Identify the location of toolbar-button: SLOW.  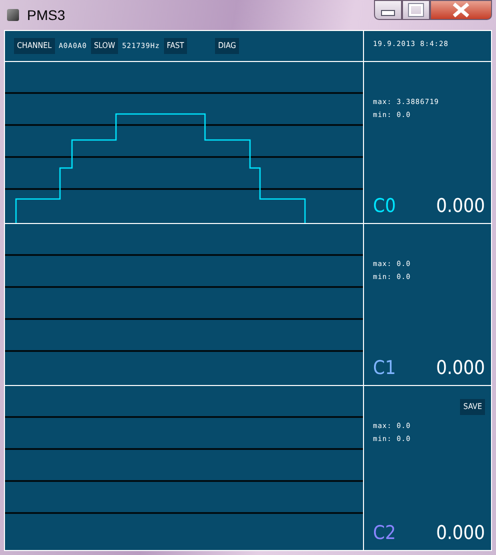
(104, 46).